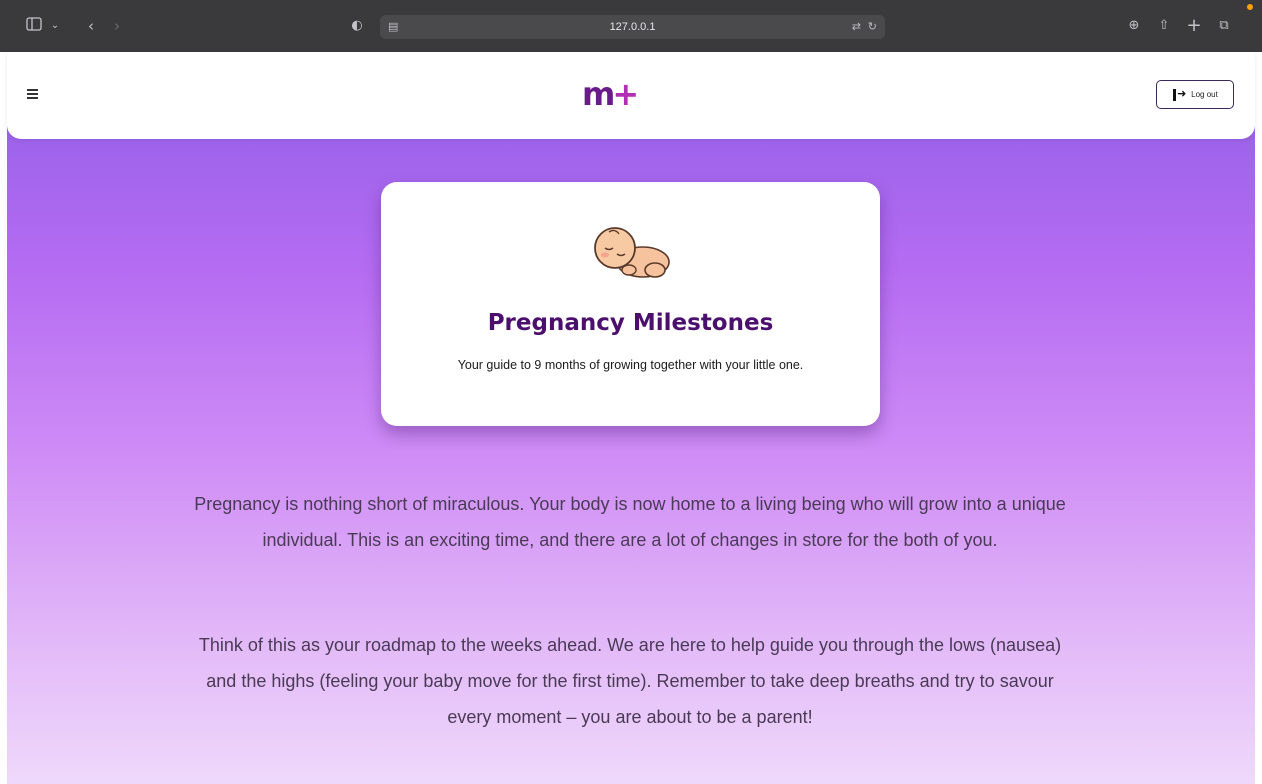  What do you see at coordinates (856, 27) in the screenshot?
I see `translate-icon: ⇄` at bounding box center [856, 27].